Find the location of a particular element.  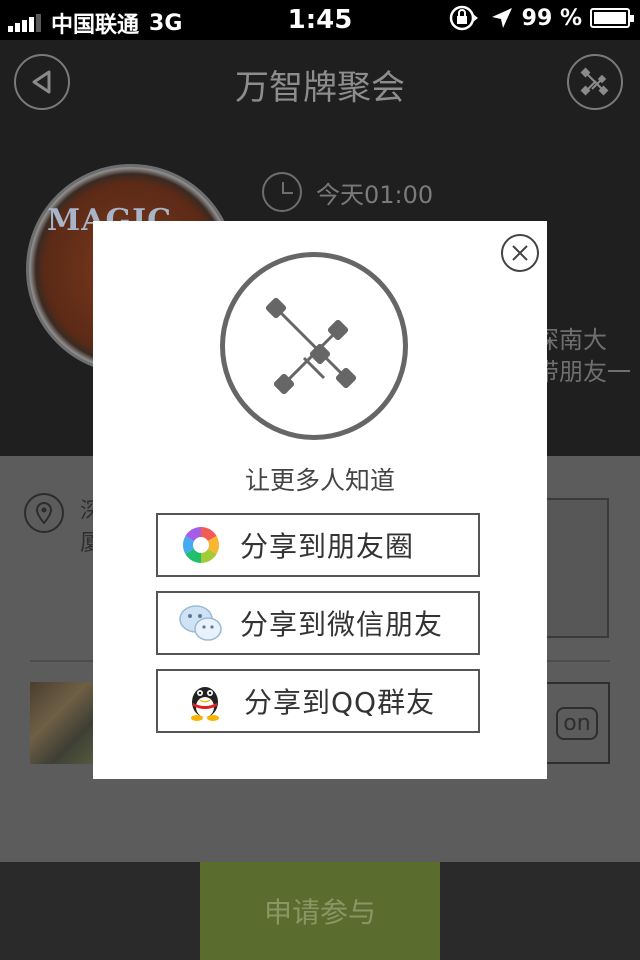

apply-join-button: 申请参与 is located at coordinates (320, 911).